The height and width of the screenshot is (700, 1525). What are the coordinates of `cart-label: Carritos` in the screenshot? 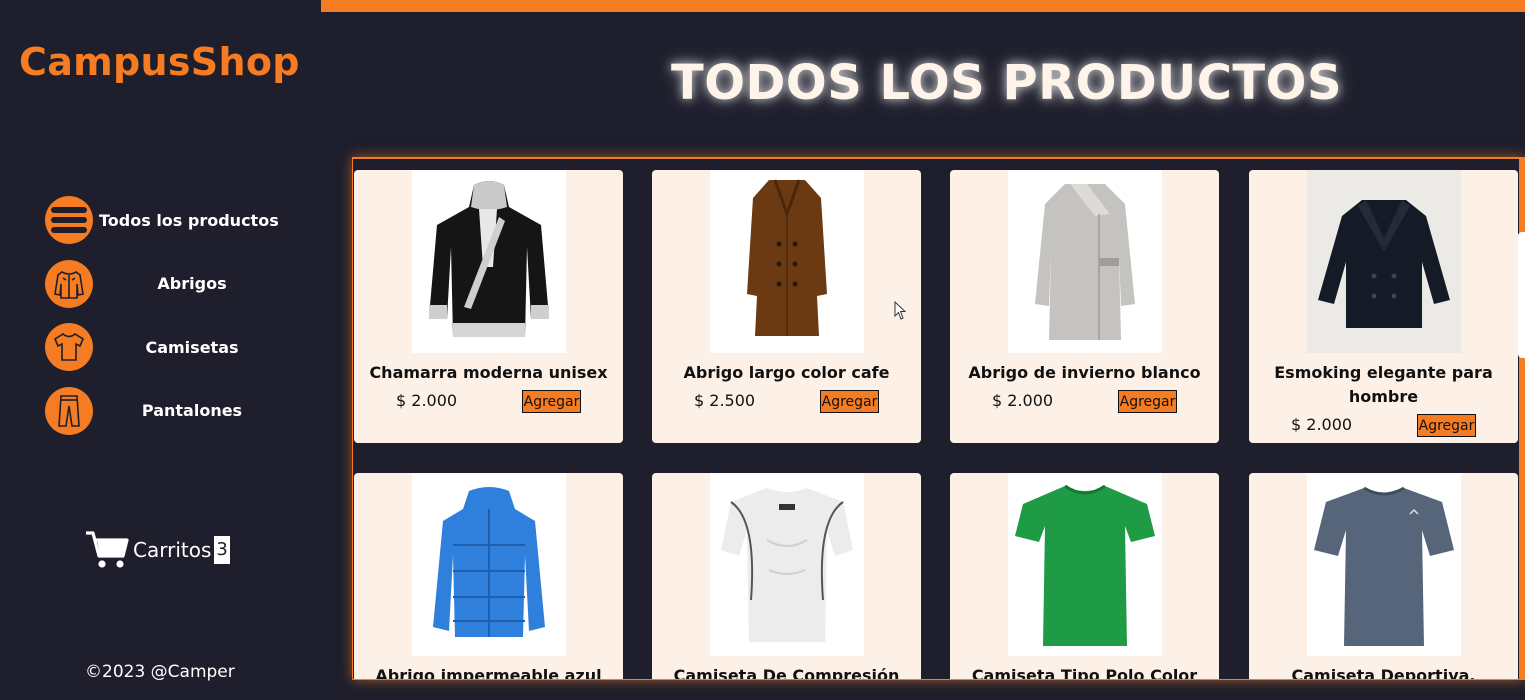 It's located at (172, 550).